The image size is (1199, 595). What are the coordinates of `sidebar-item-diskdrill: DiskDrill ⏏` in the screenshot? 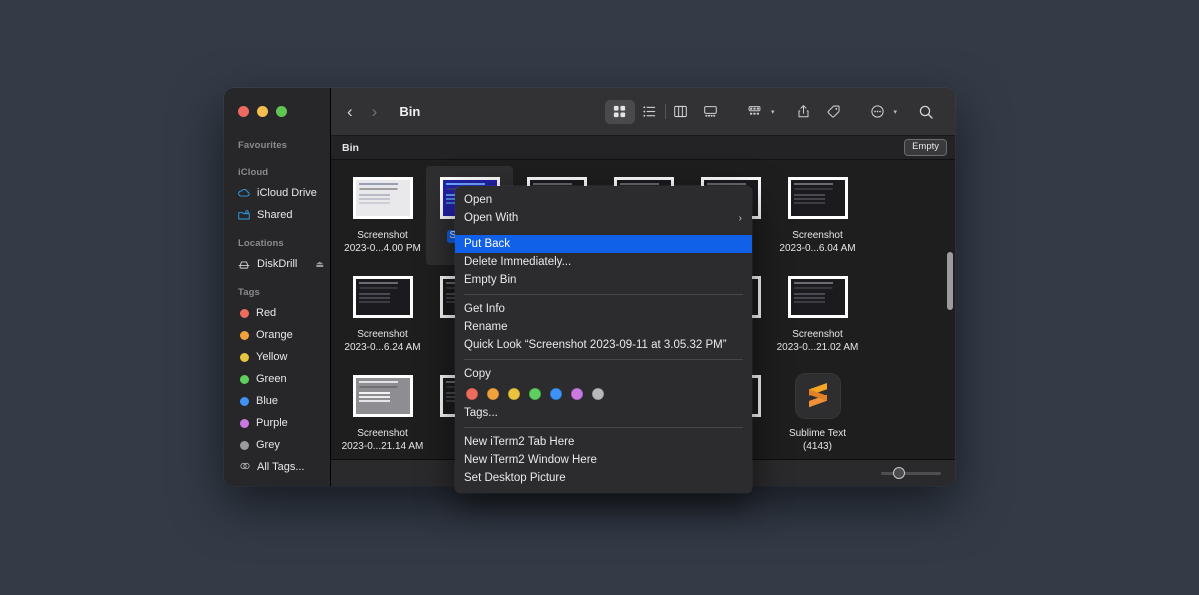 It's located at (277, 264).